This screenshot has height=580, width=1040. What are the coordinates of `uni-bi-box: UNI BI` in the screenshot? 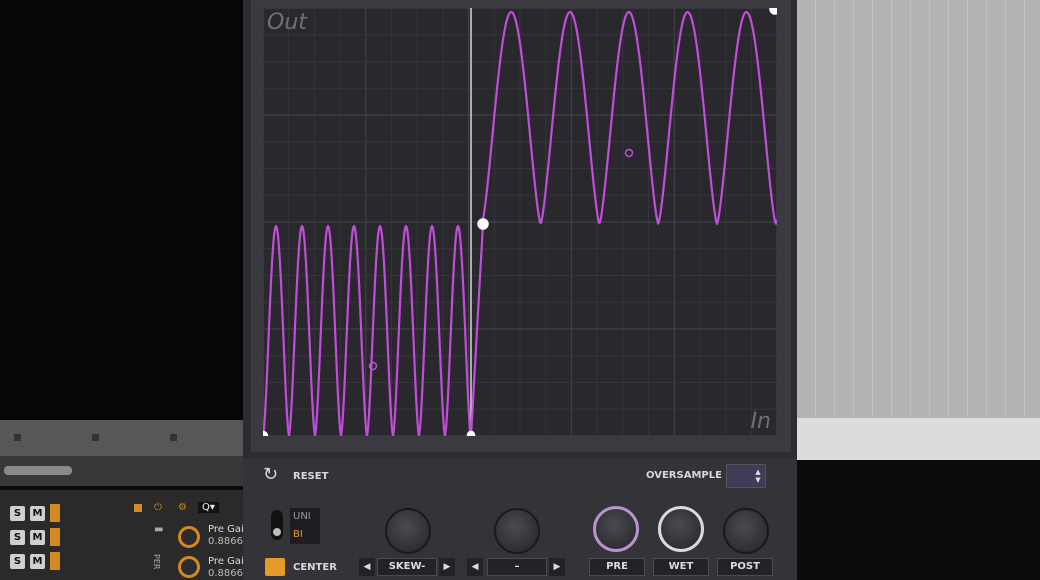 It's located at (305, 526).